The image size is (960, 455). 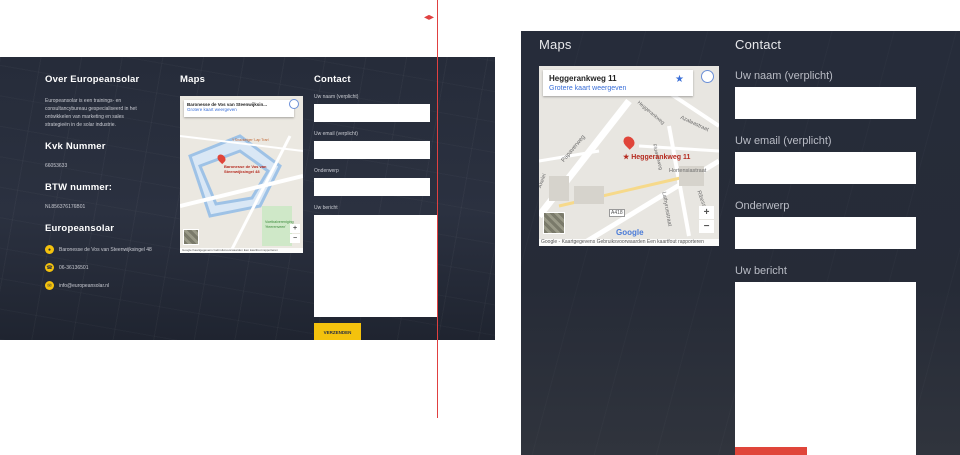 I want to click on road-number-label: A418, so click(x=617, y=213).